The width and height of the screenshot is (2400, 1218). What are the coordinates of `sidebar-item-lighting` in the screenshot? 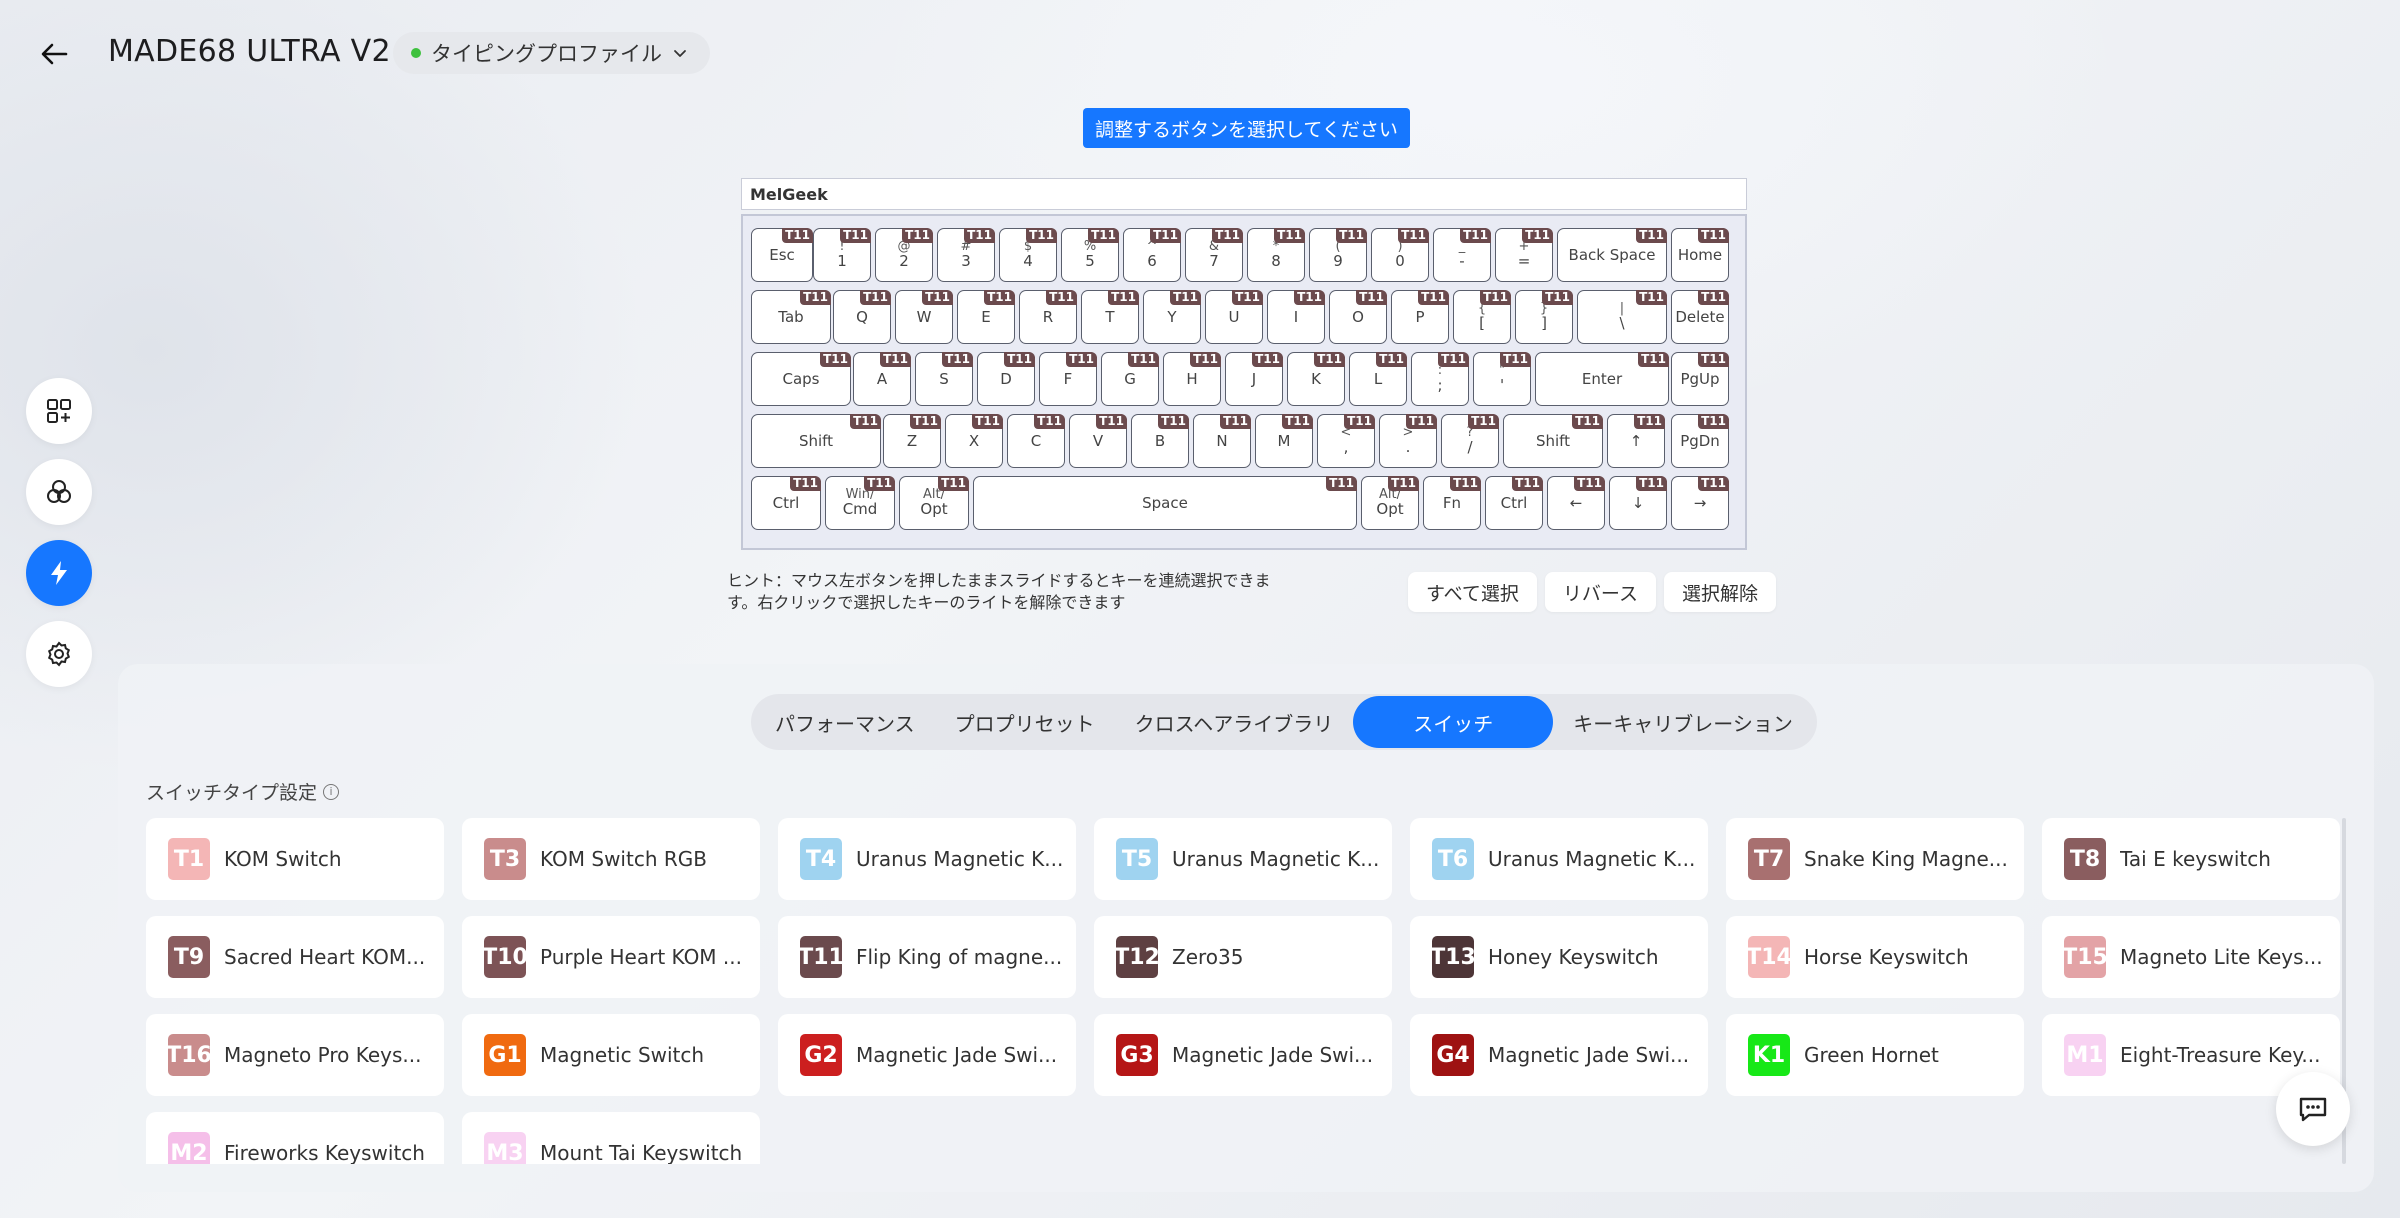 It's located at (59, 492).